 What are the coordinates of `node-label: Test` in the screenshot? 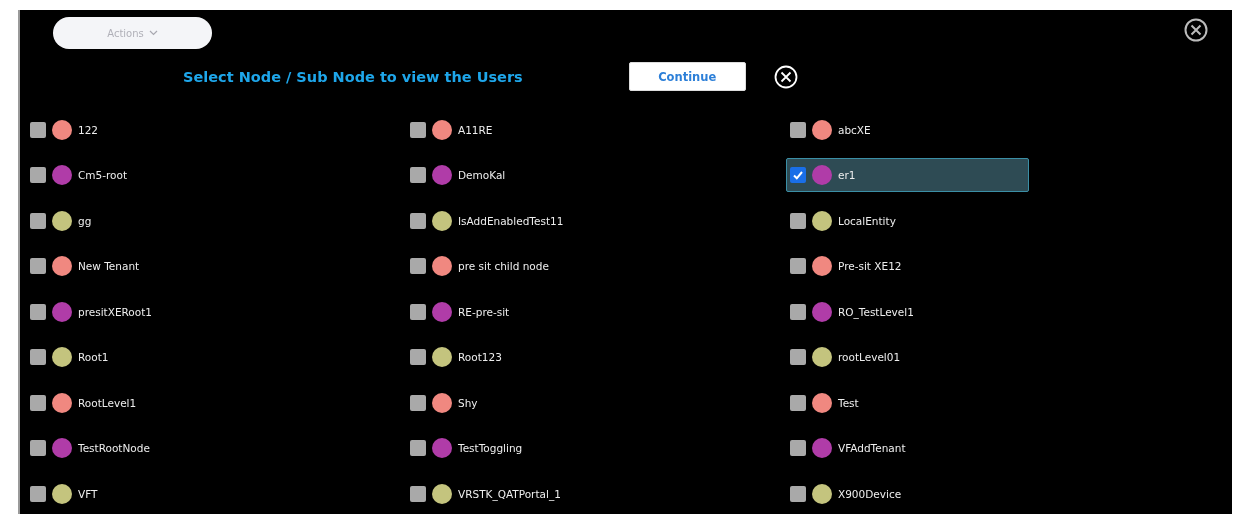 It's located at (848, 402).